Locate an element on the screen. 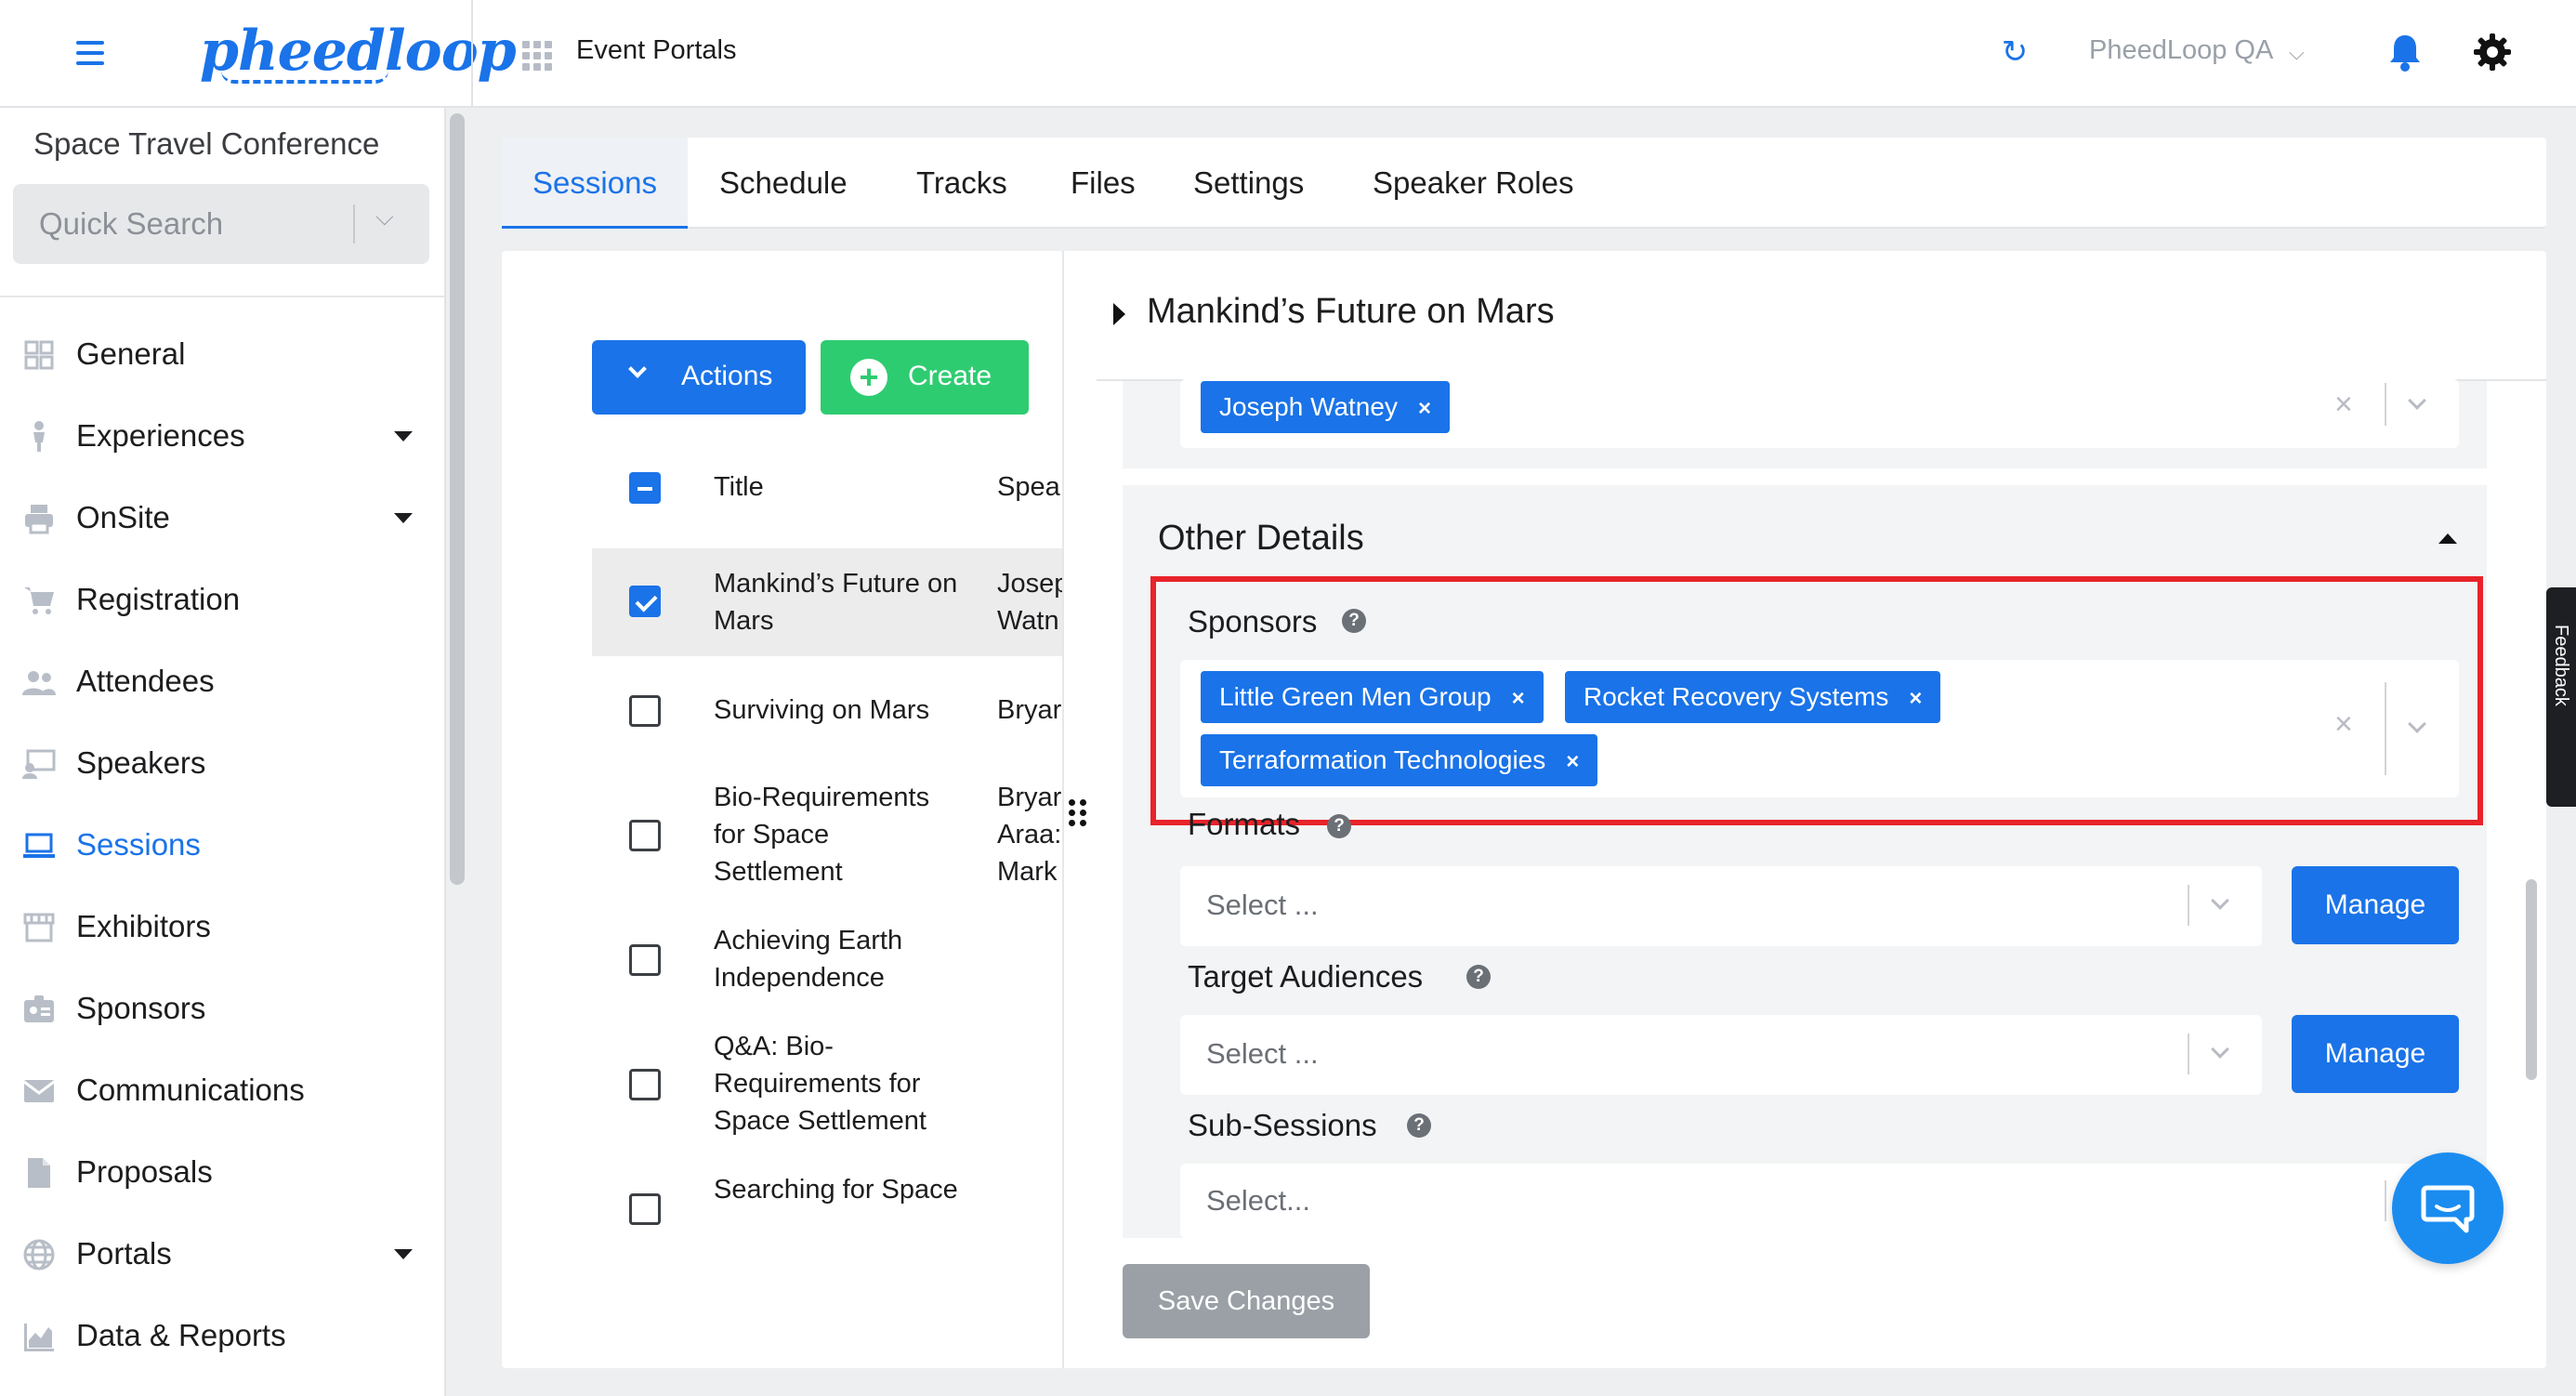 The height and width of the screenshot is (1396, 2576). storefront-icon is located at coordinates (39, 927).